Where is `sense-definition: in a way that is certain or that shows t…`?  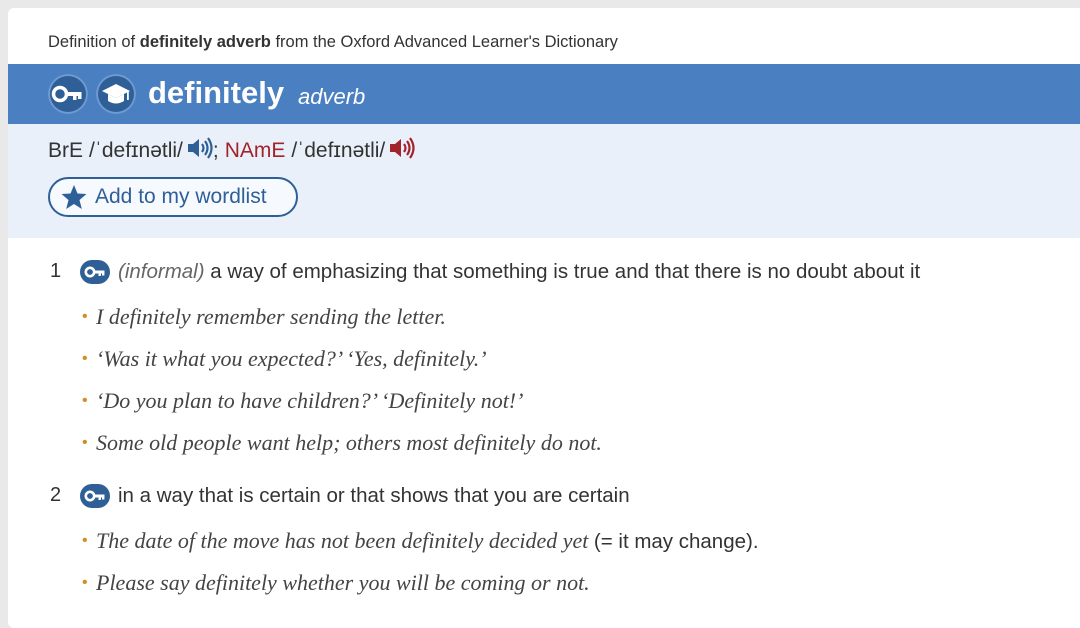
sense-definition: in a way that is certain or that shows t… is located at coordinates (374, 496).